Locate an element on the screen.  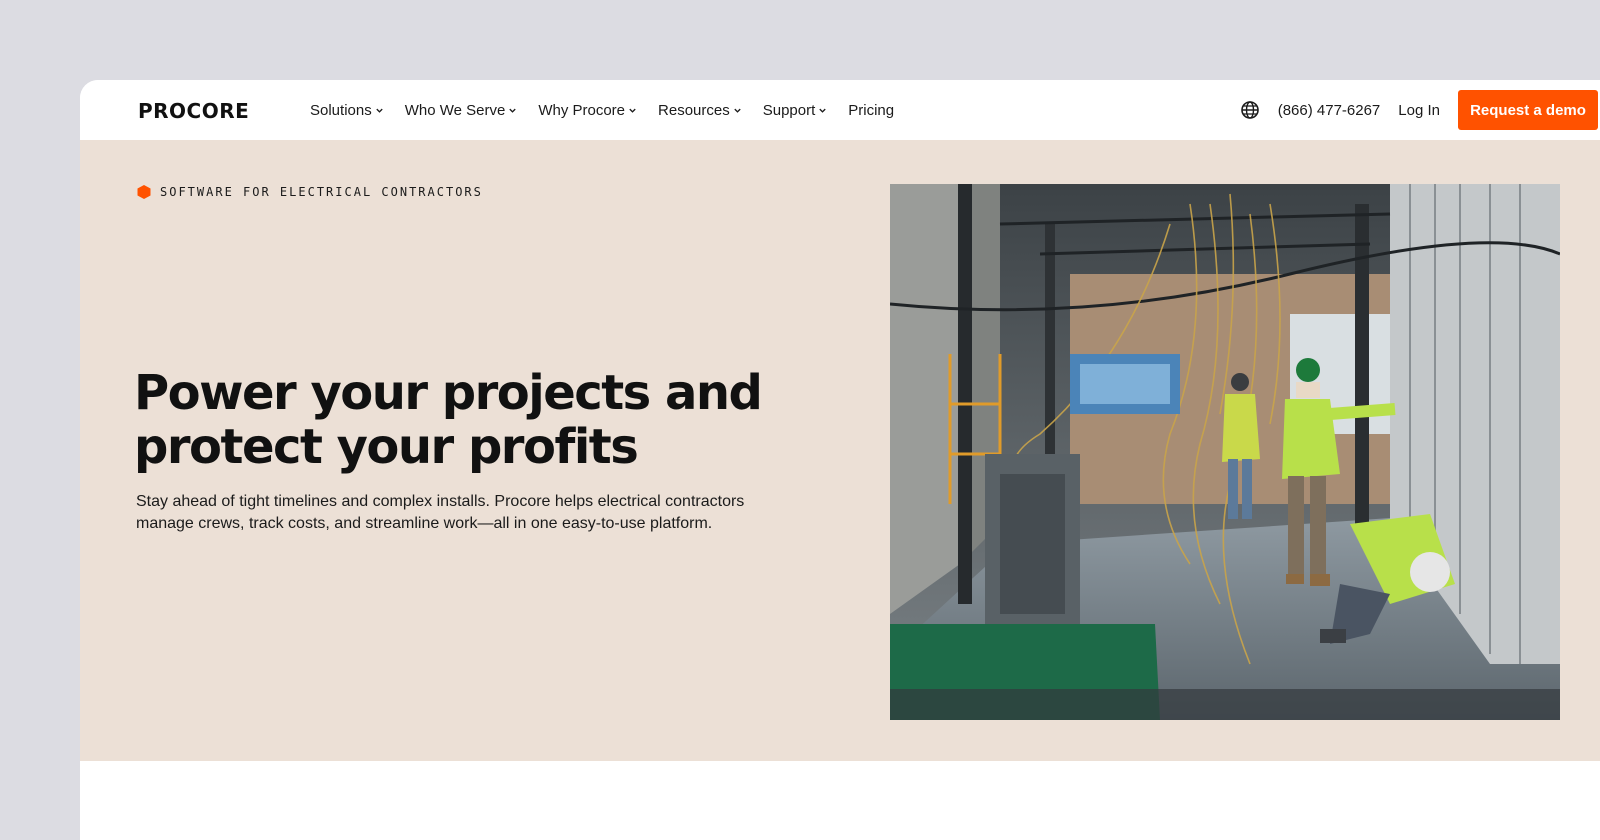
hexagon-icon is located at coordinates (144, 192).